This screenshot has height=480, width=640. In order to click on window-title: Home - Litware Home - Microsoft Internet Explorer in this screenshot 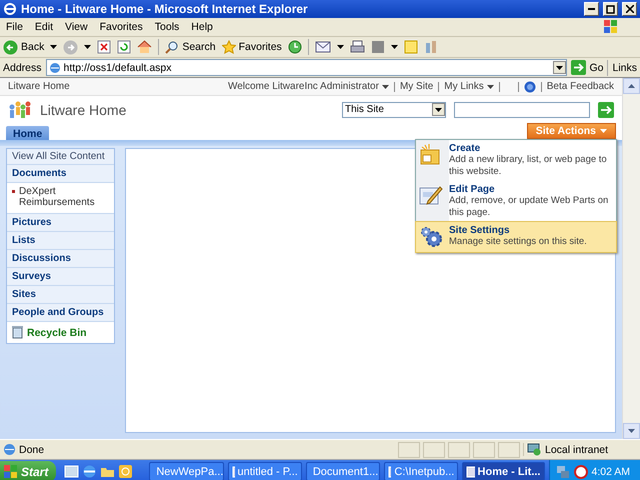, I will do `click(164, 9)`.